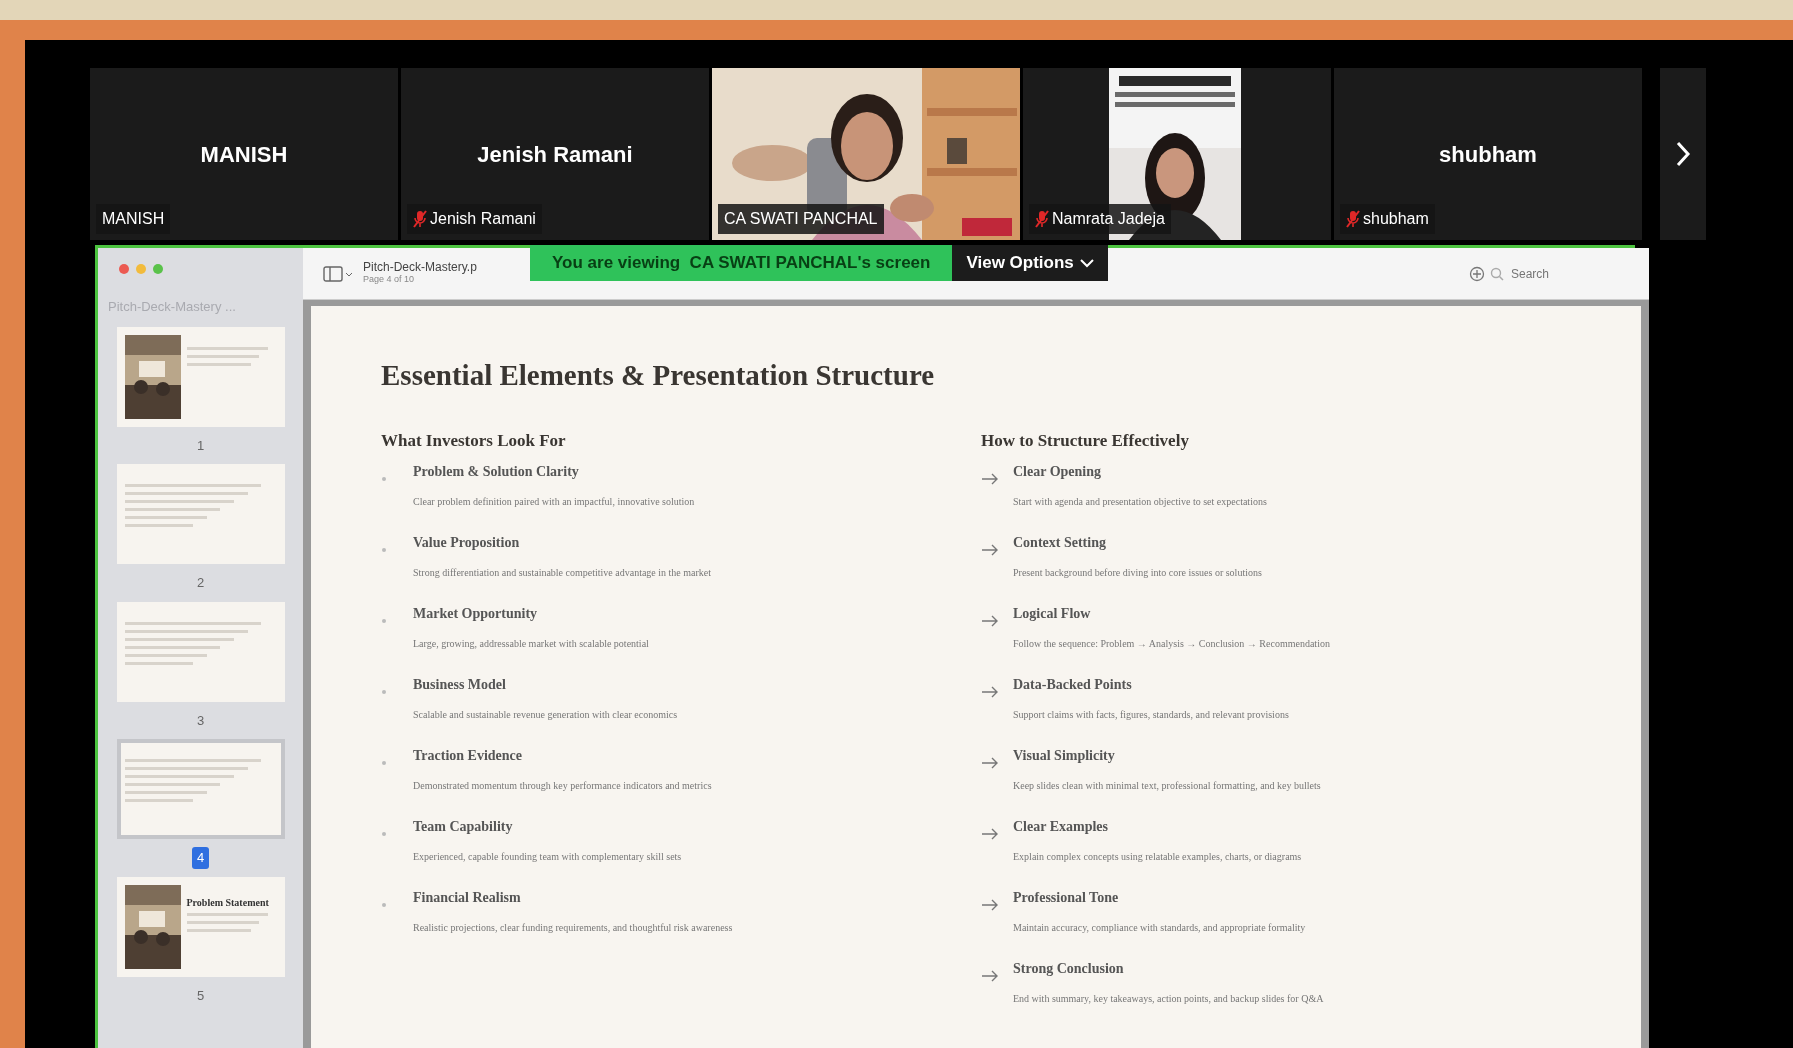 Image resolution: width=1793 pixels, height=1048 pixels. What do you see at coordinates (1140, 502) in the screenshot?
I see `item-description: Start with agenda and presentation objective to set expectations` at bounding box center [1140, 502].